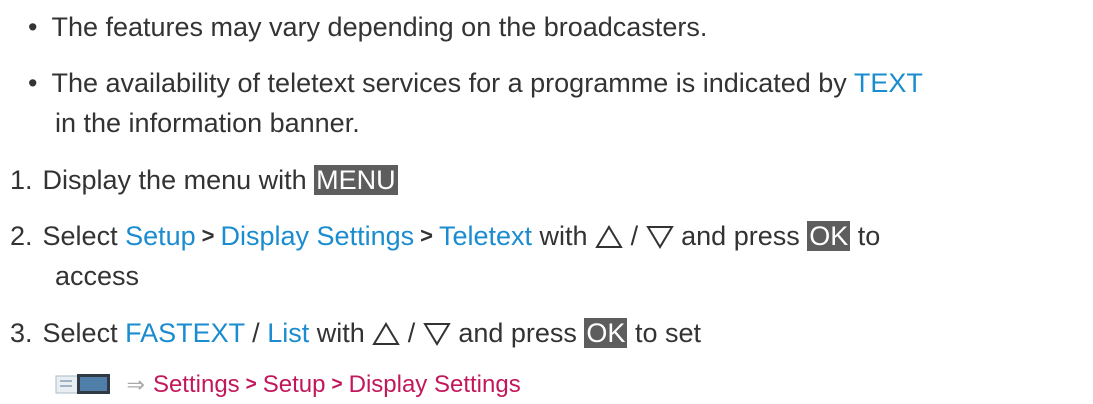 The height and width of the screenshot is (404, 1093). I want to click on text-keyword: TEXT, so click(888, 83).